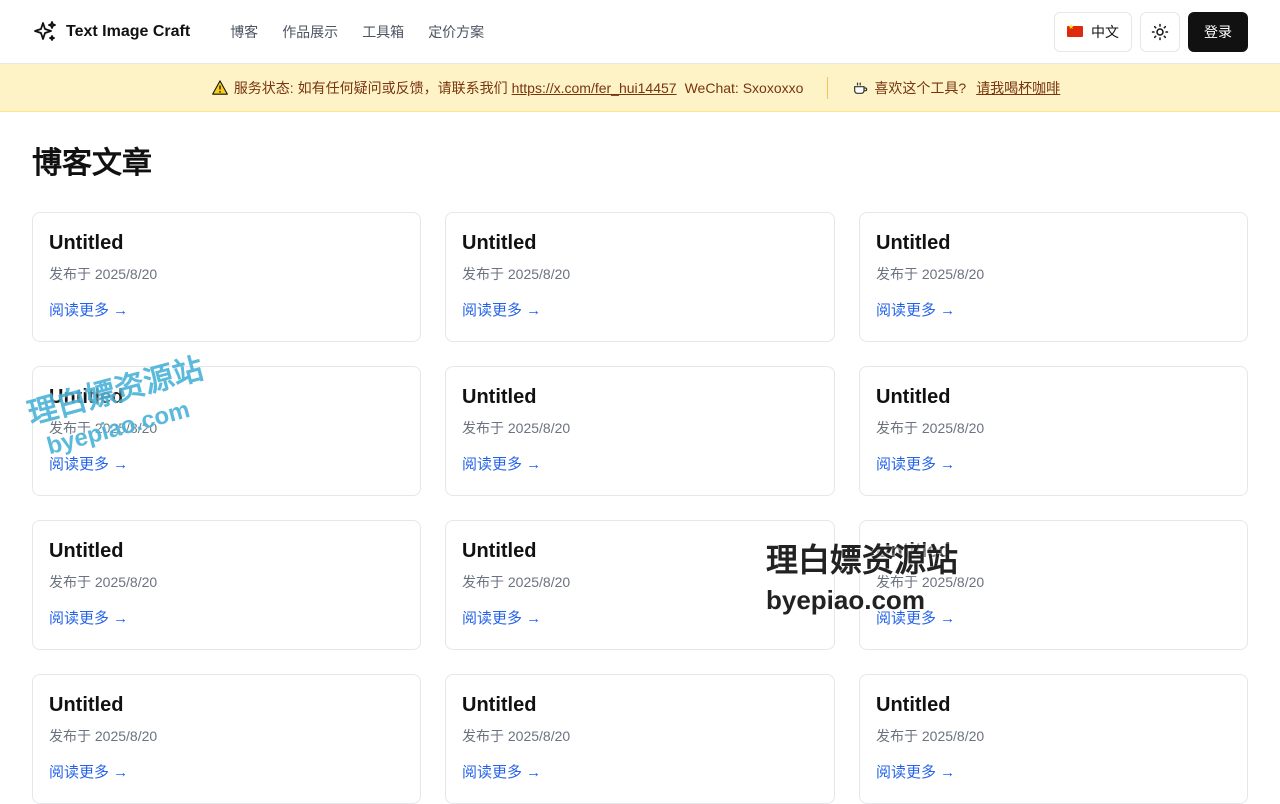 This screenshot has width=1280, height=804. Describe the element at coordinates (92, 163) in the screenshot. I see `page-title: 博客文章` at that location.